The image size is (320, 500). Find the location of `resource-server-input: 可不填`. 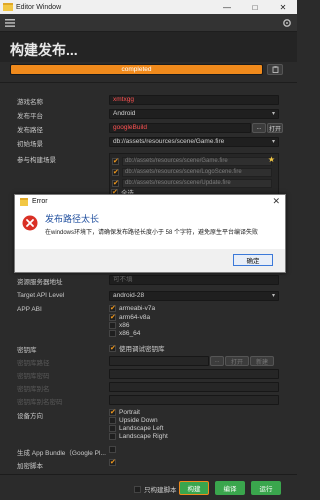

resource-server-input: 可不填 is located at coordinates (194, 280).